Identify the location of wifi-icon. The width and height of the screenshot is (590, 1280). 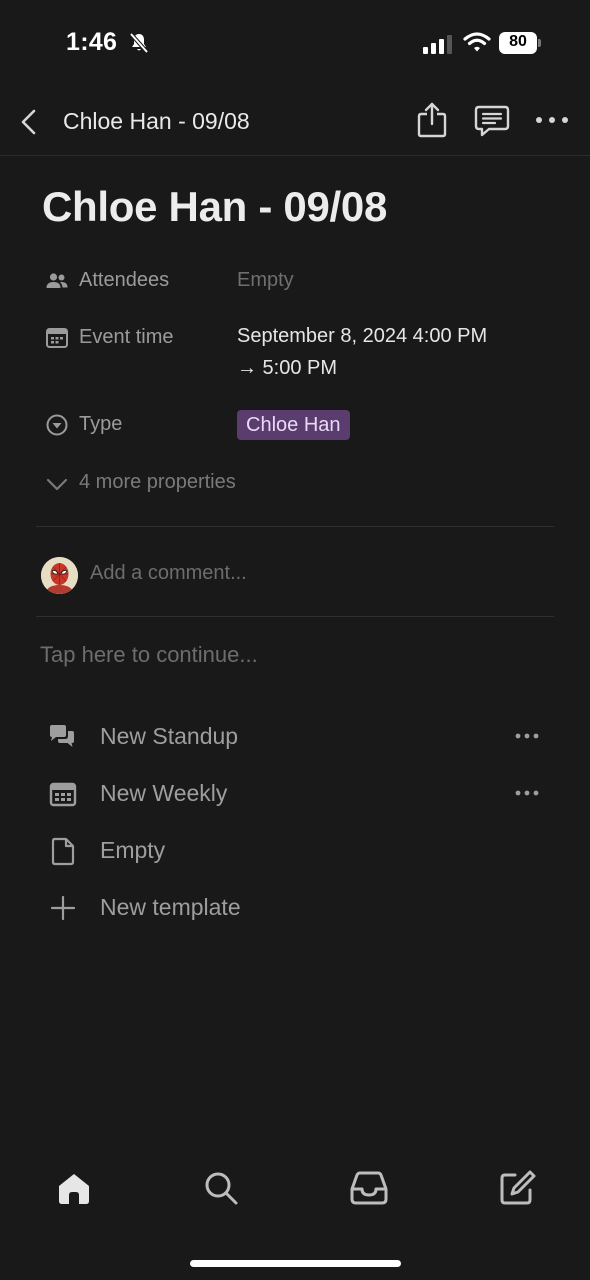
(477, 42).